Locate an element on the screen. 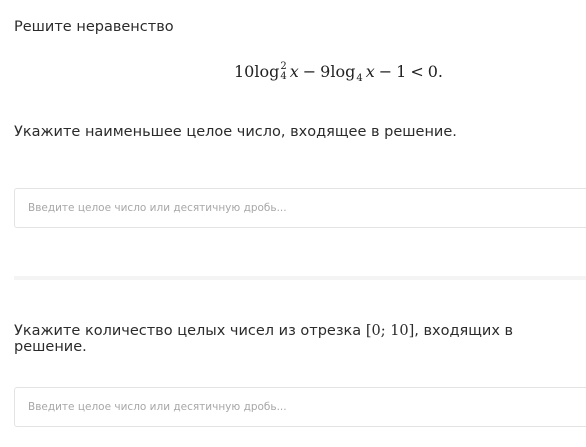 This screenshot has width=586, height=447. formula-coef-2: 9 is located at coordinates (325, 71).